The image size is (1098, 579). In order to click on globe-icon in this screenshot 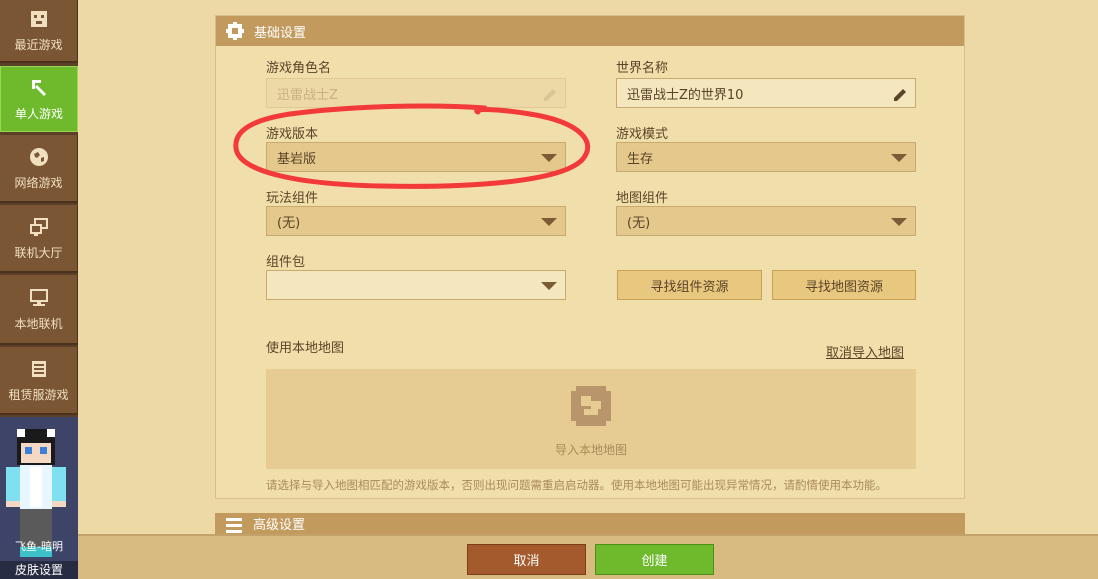, I will do `click(38, 156)`.